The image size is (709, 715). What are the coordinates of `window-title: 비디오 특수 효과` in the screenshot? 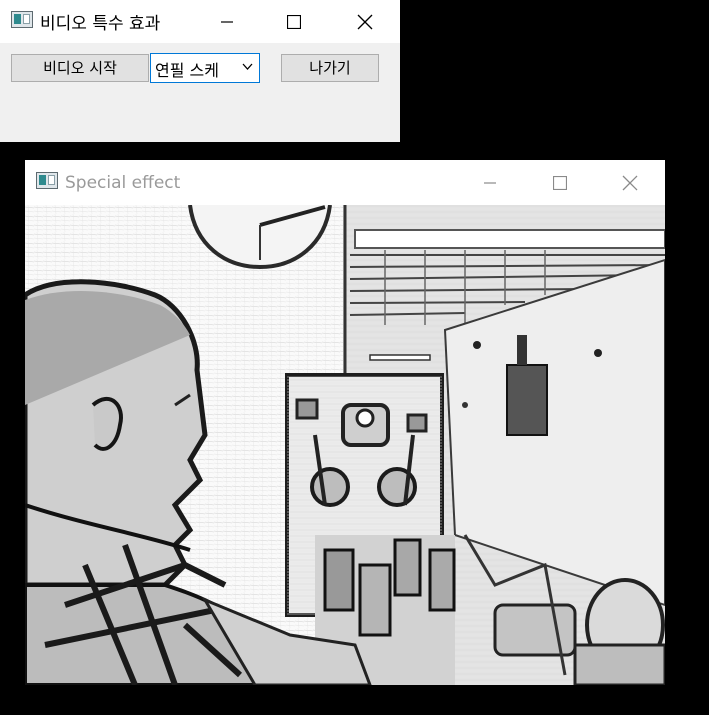 It's located at (100, 24).